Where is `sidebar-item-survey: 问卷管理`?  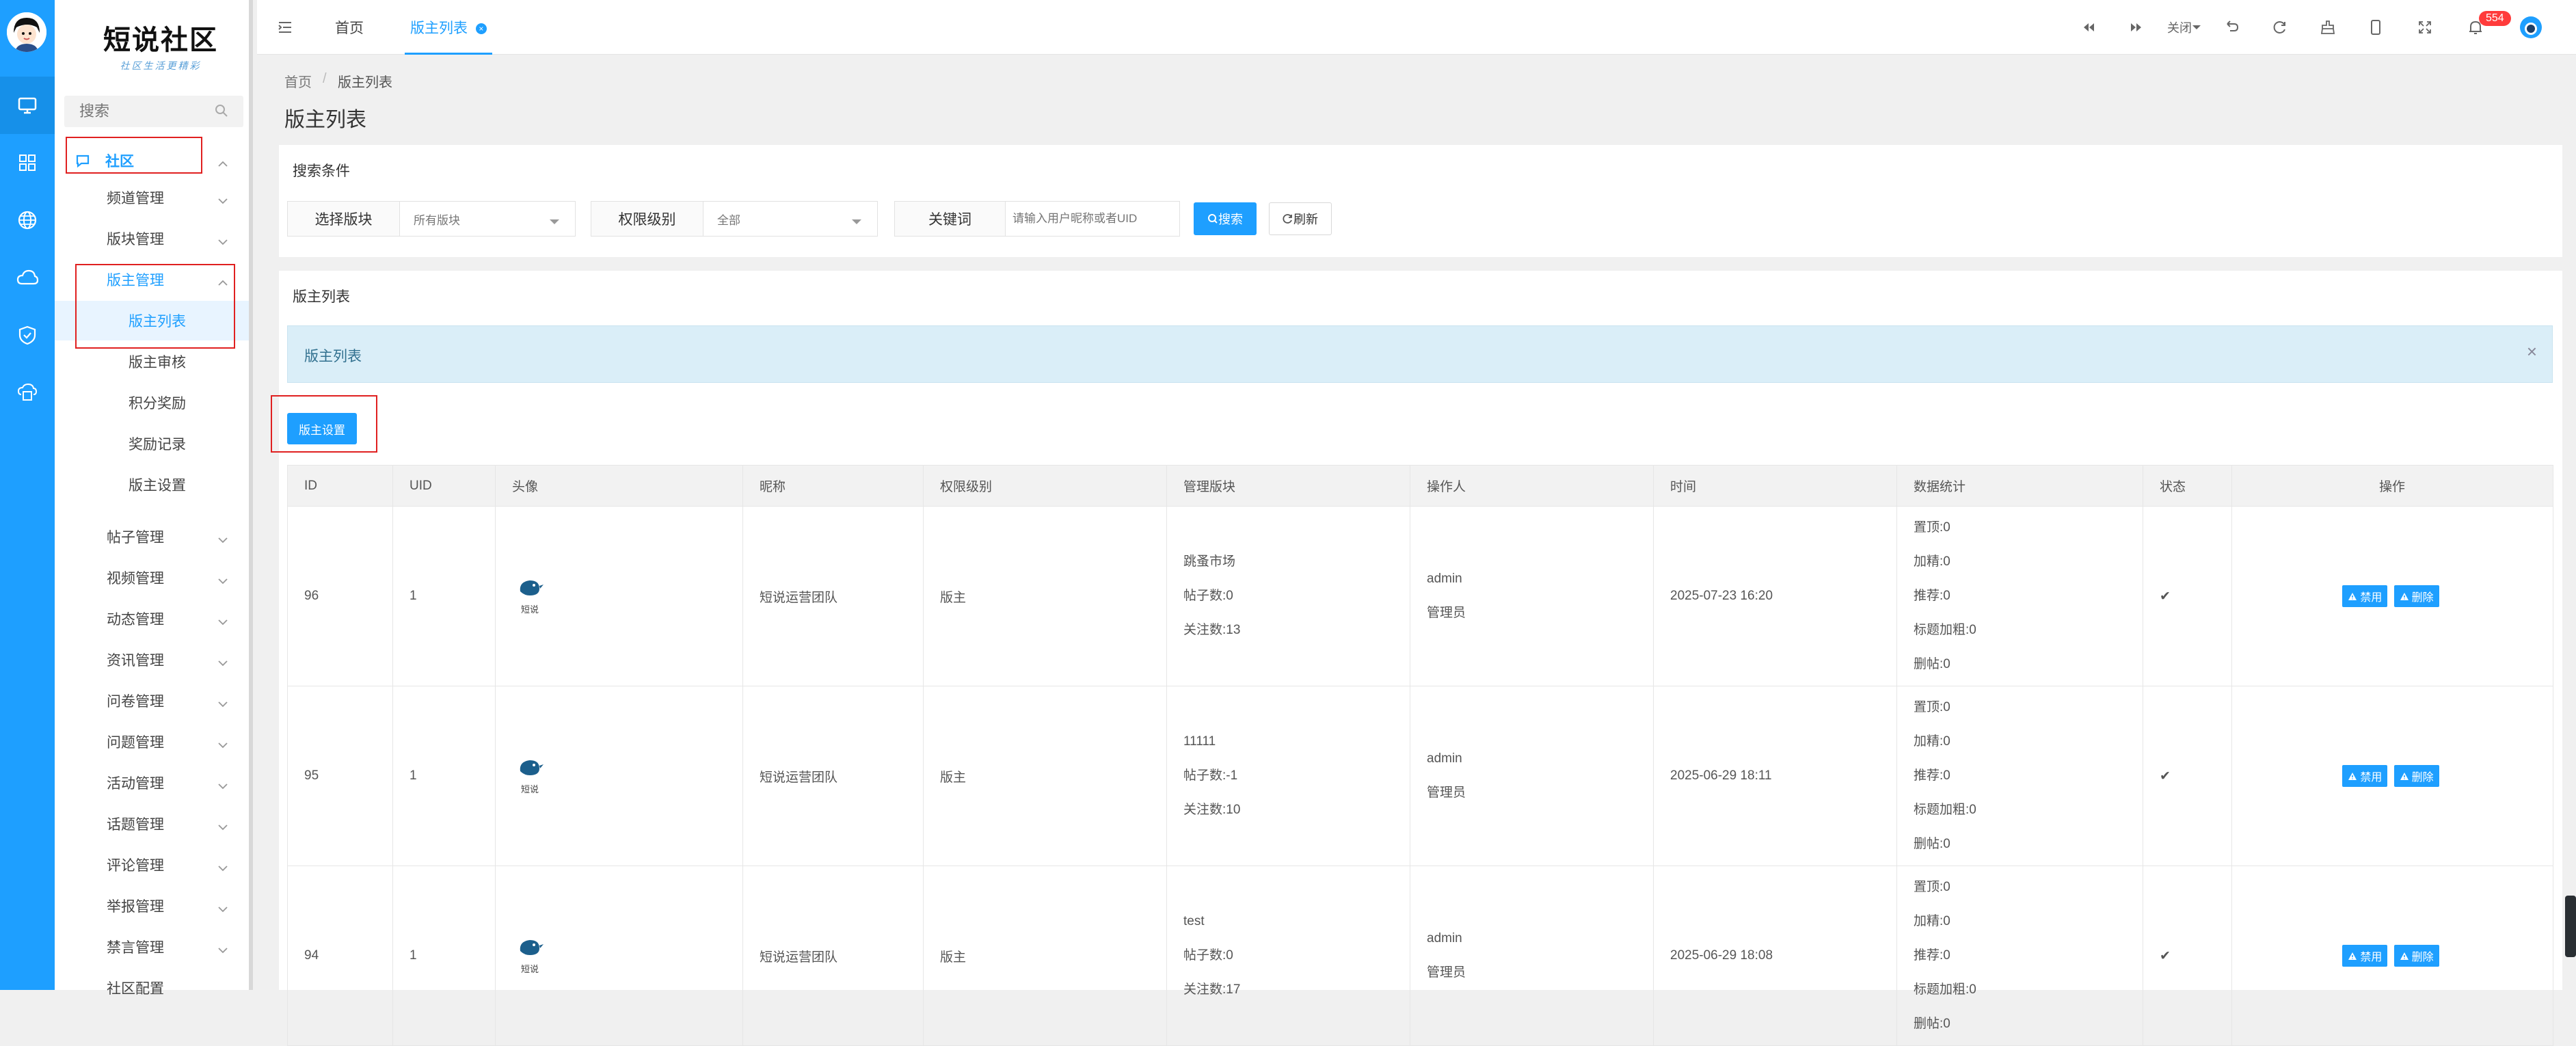
sidebar-item-survey: 问卷管理 is located at coordinates (152, 701).